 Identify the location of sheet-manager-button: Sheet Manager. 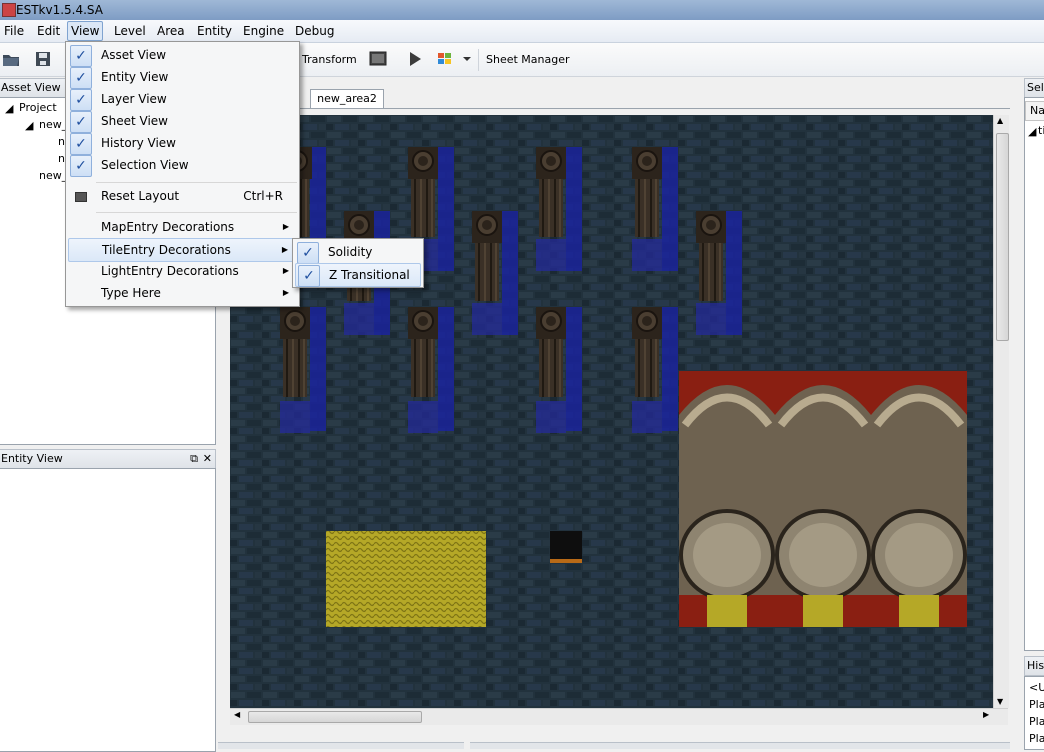
(528, 59).